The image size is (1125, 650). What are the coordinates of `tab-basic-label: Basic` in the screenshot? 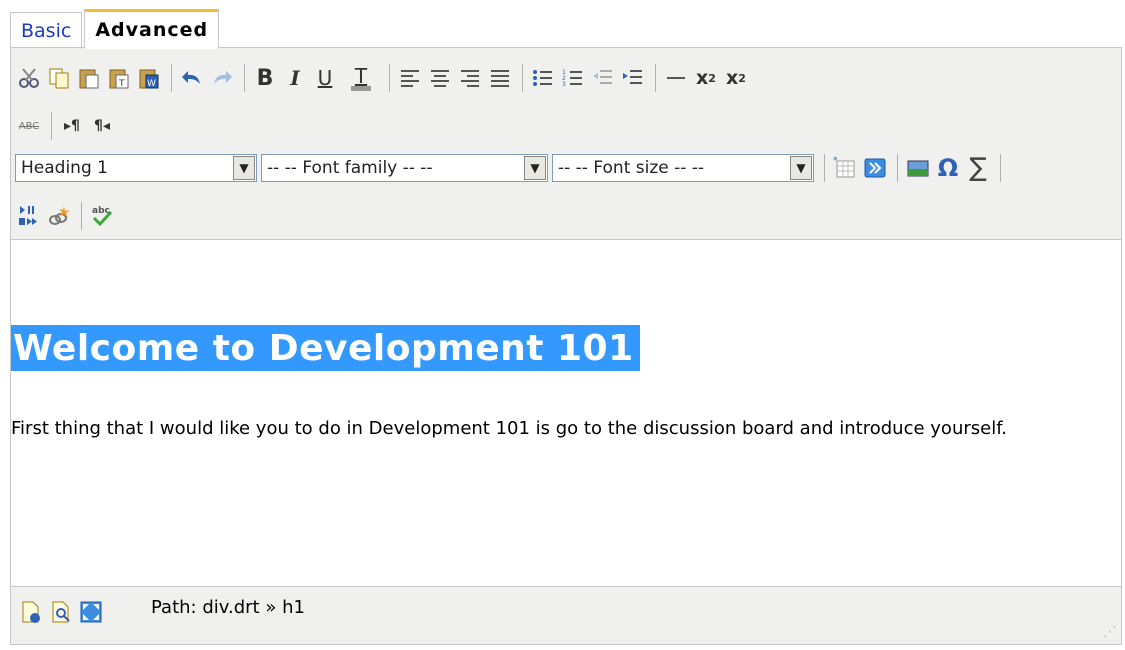 It's located at (46, 30).